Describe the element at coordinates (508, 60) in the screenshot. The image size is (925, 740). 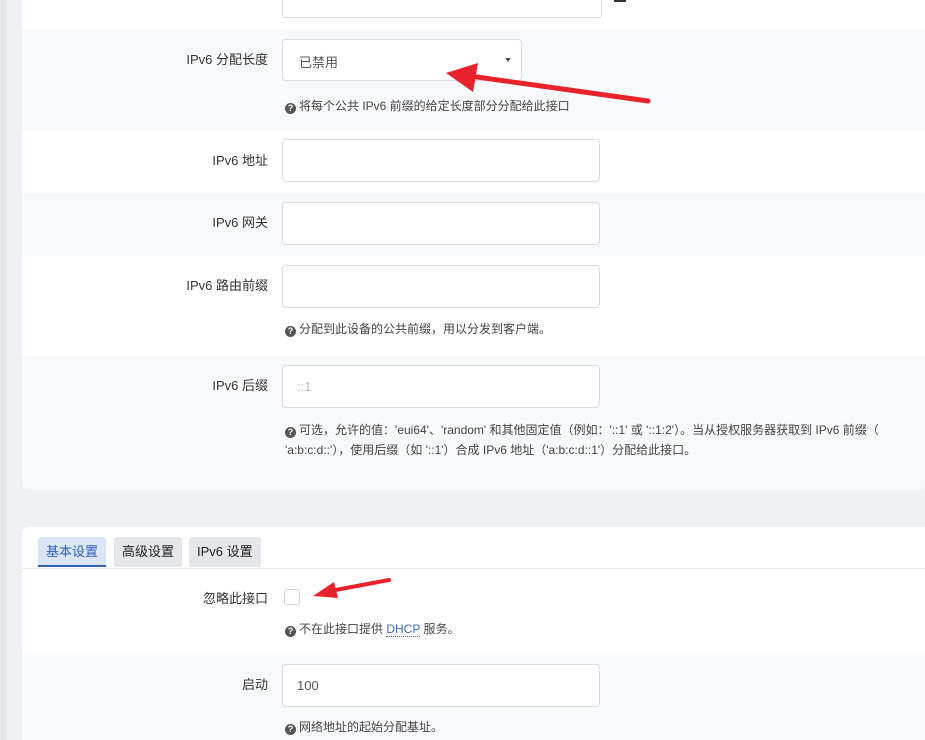
I see `chevron-down-icon` at that location.